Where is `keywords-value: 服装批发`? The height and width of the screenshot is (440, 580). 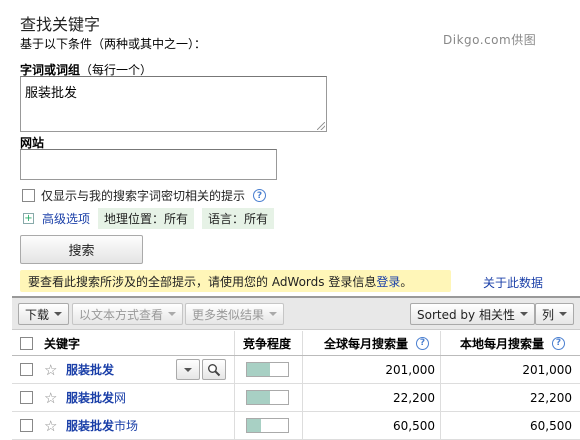
keywords-value: 服装批发 is located at coordinates (51, 93).